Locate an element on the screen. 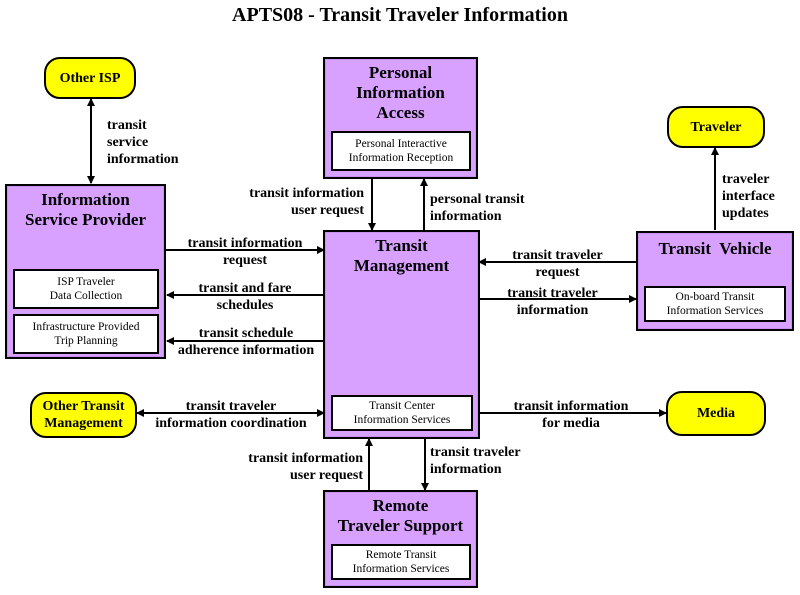 The height and width of the screenshot is (595, 800). terminator-traveler: Traveler is located at coordinates (716, 127).